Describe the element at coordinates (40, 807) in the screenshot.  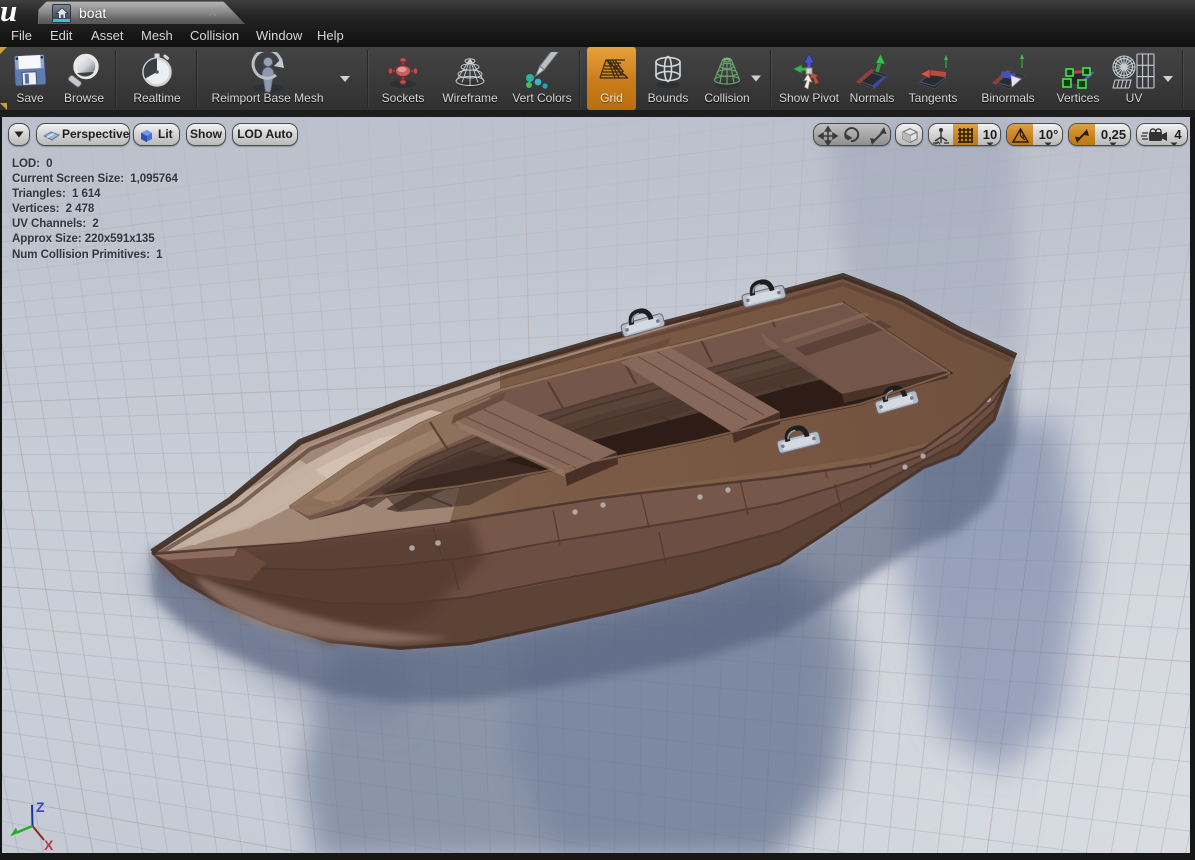
I see `svg-text: Z` at that location.